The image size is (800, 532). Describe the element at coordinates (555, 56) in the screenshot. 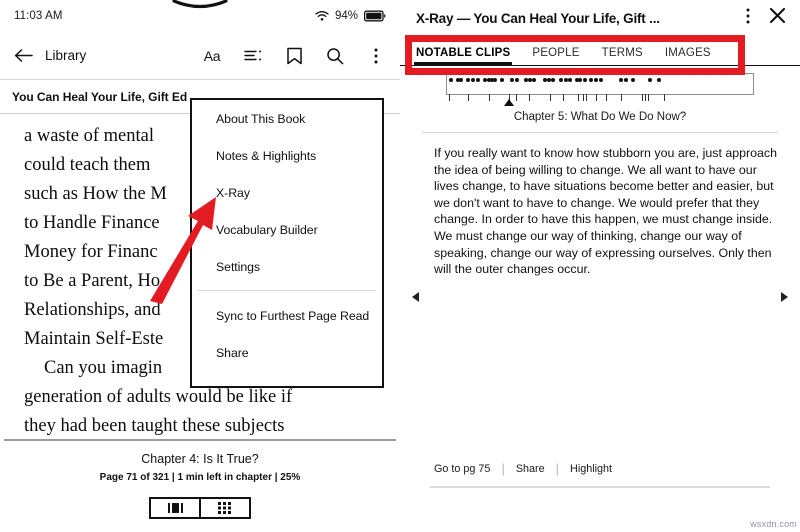

I see `tab-people: PEOPLE` at that location.